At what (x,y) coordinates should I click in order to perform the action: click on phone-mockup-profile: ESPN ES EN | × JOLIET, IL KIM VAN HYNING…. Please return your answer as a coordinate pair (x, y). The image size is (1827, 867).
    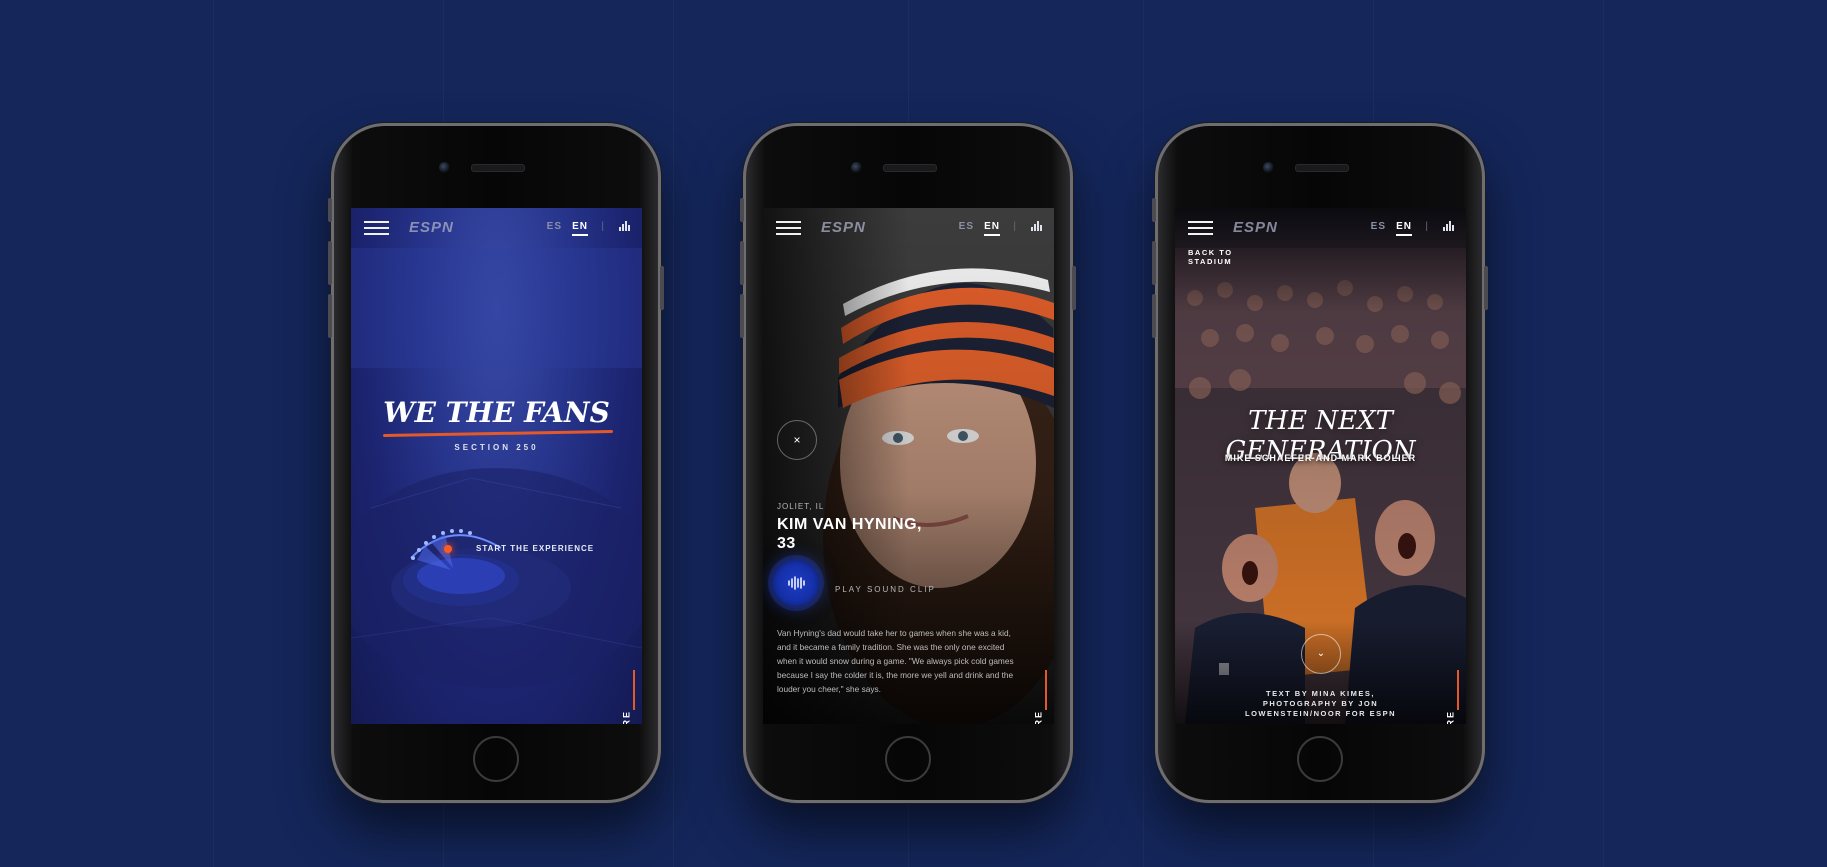
    Looking at the image, I should click on (908, 463).